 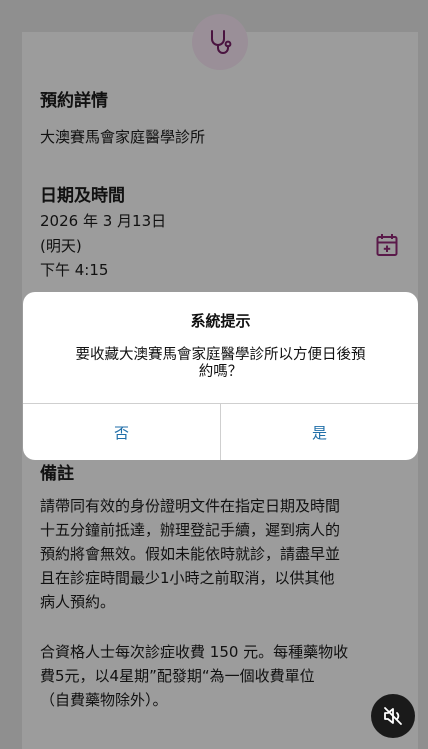 I want to click on remarks-line: 且在診症時間最少1小時之前取消，以供其他, so click(x=187, y=578).